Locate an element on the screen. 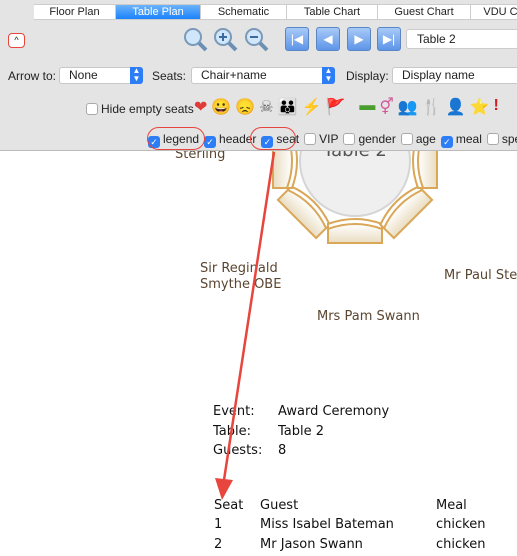 This screenshot has height=556, width=517. option-special: special is located at coordinates (501, 140).